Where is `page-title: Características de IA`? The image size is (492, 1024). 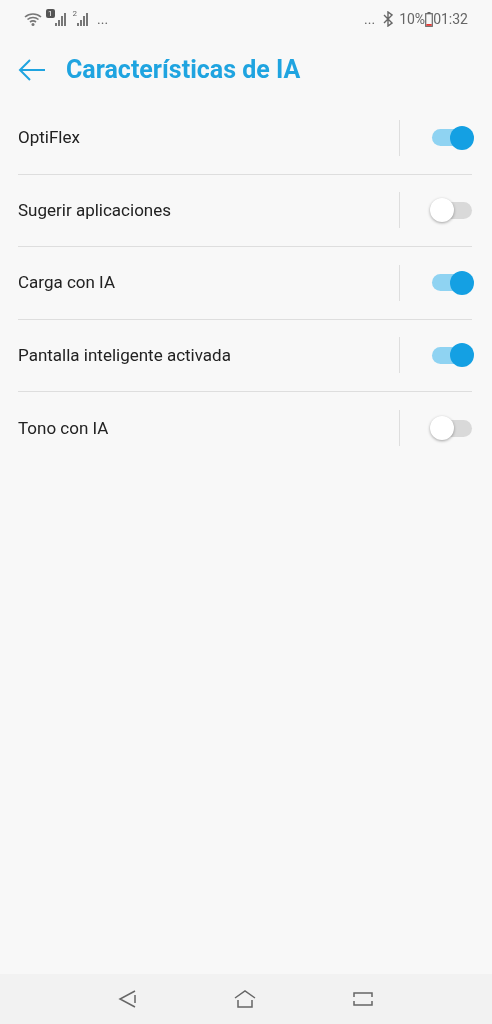
page-title: Características de IA is located at coordinates (183, 70).